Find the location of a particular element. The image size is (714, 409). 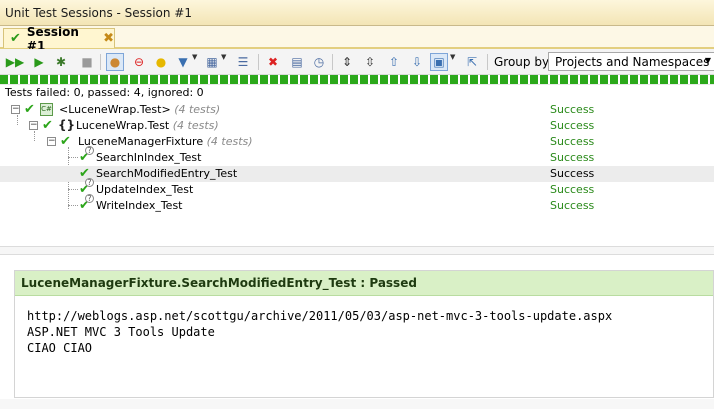

tree-row-label: <LuceneWrap.Test> is located at coordinates (115, 109).